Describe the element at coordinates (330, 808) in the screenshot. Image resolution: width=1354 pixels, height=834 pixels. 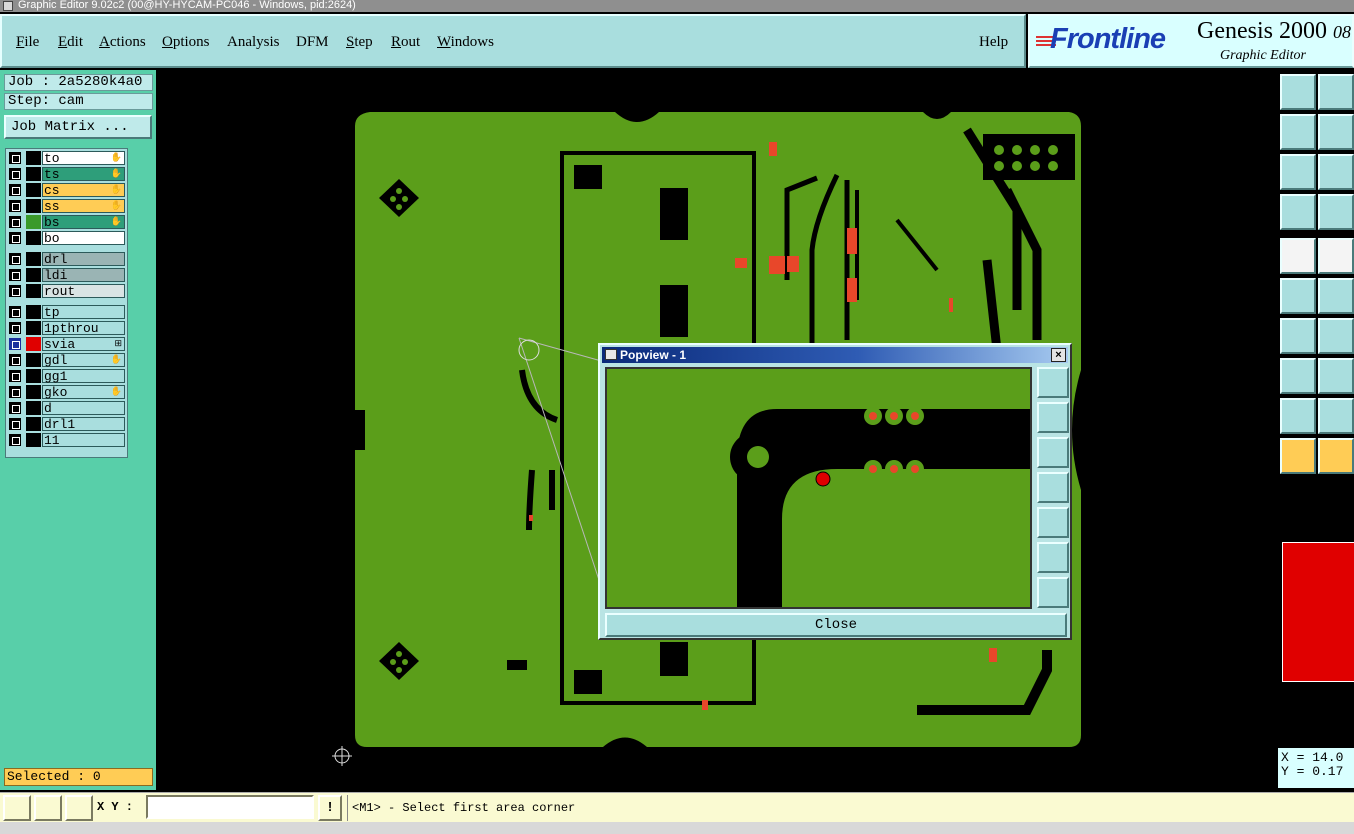
I see `alert-icon: !` at that location.